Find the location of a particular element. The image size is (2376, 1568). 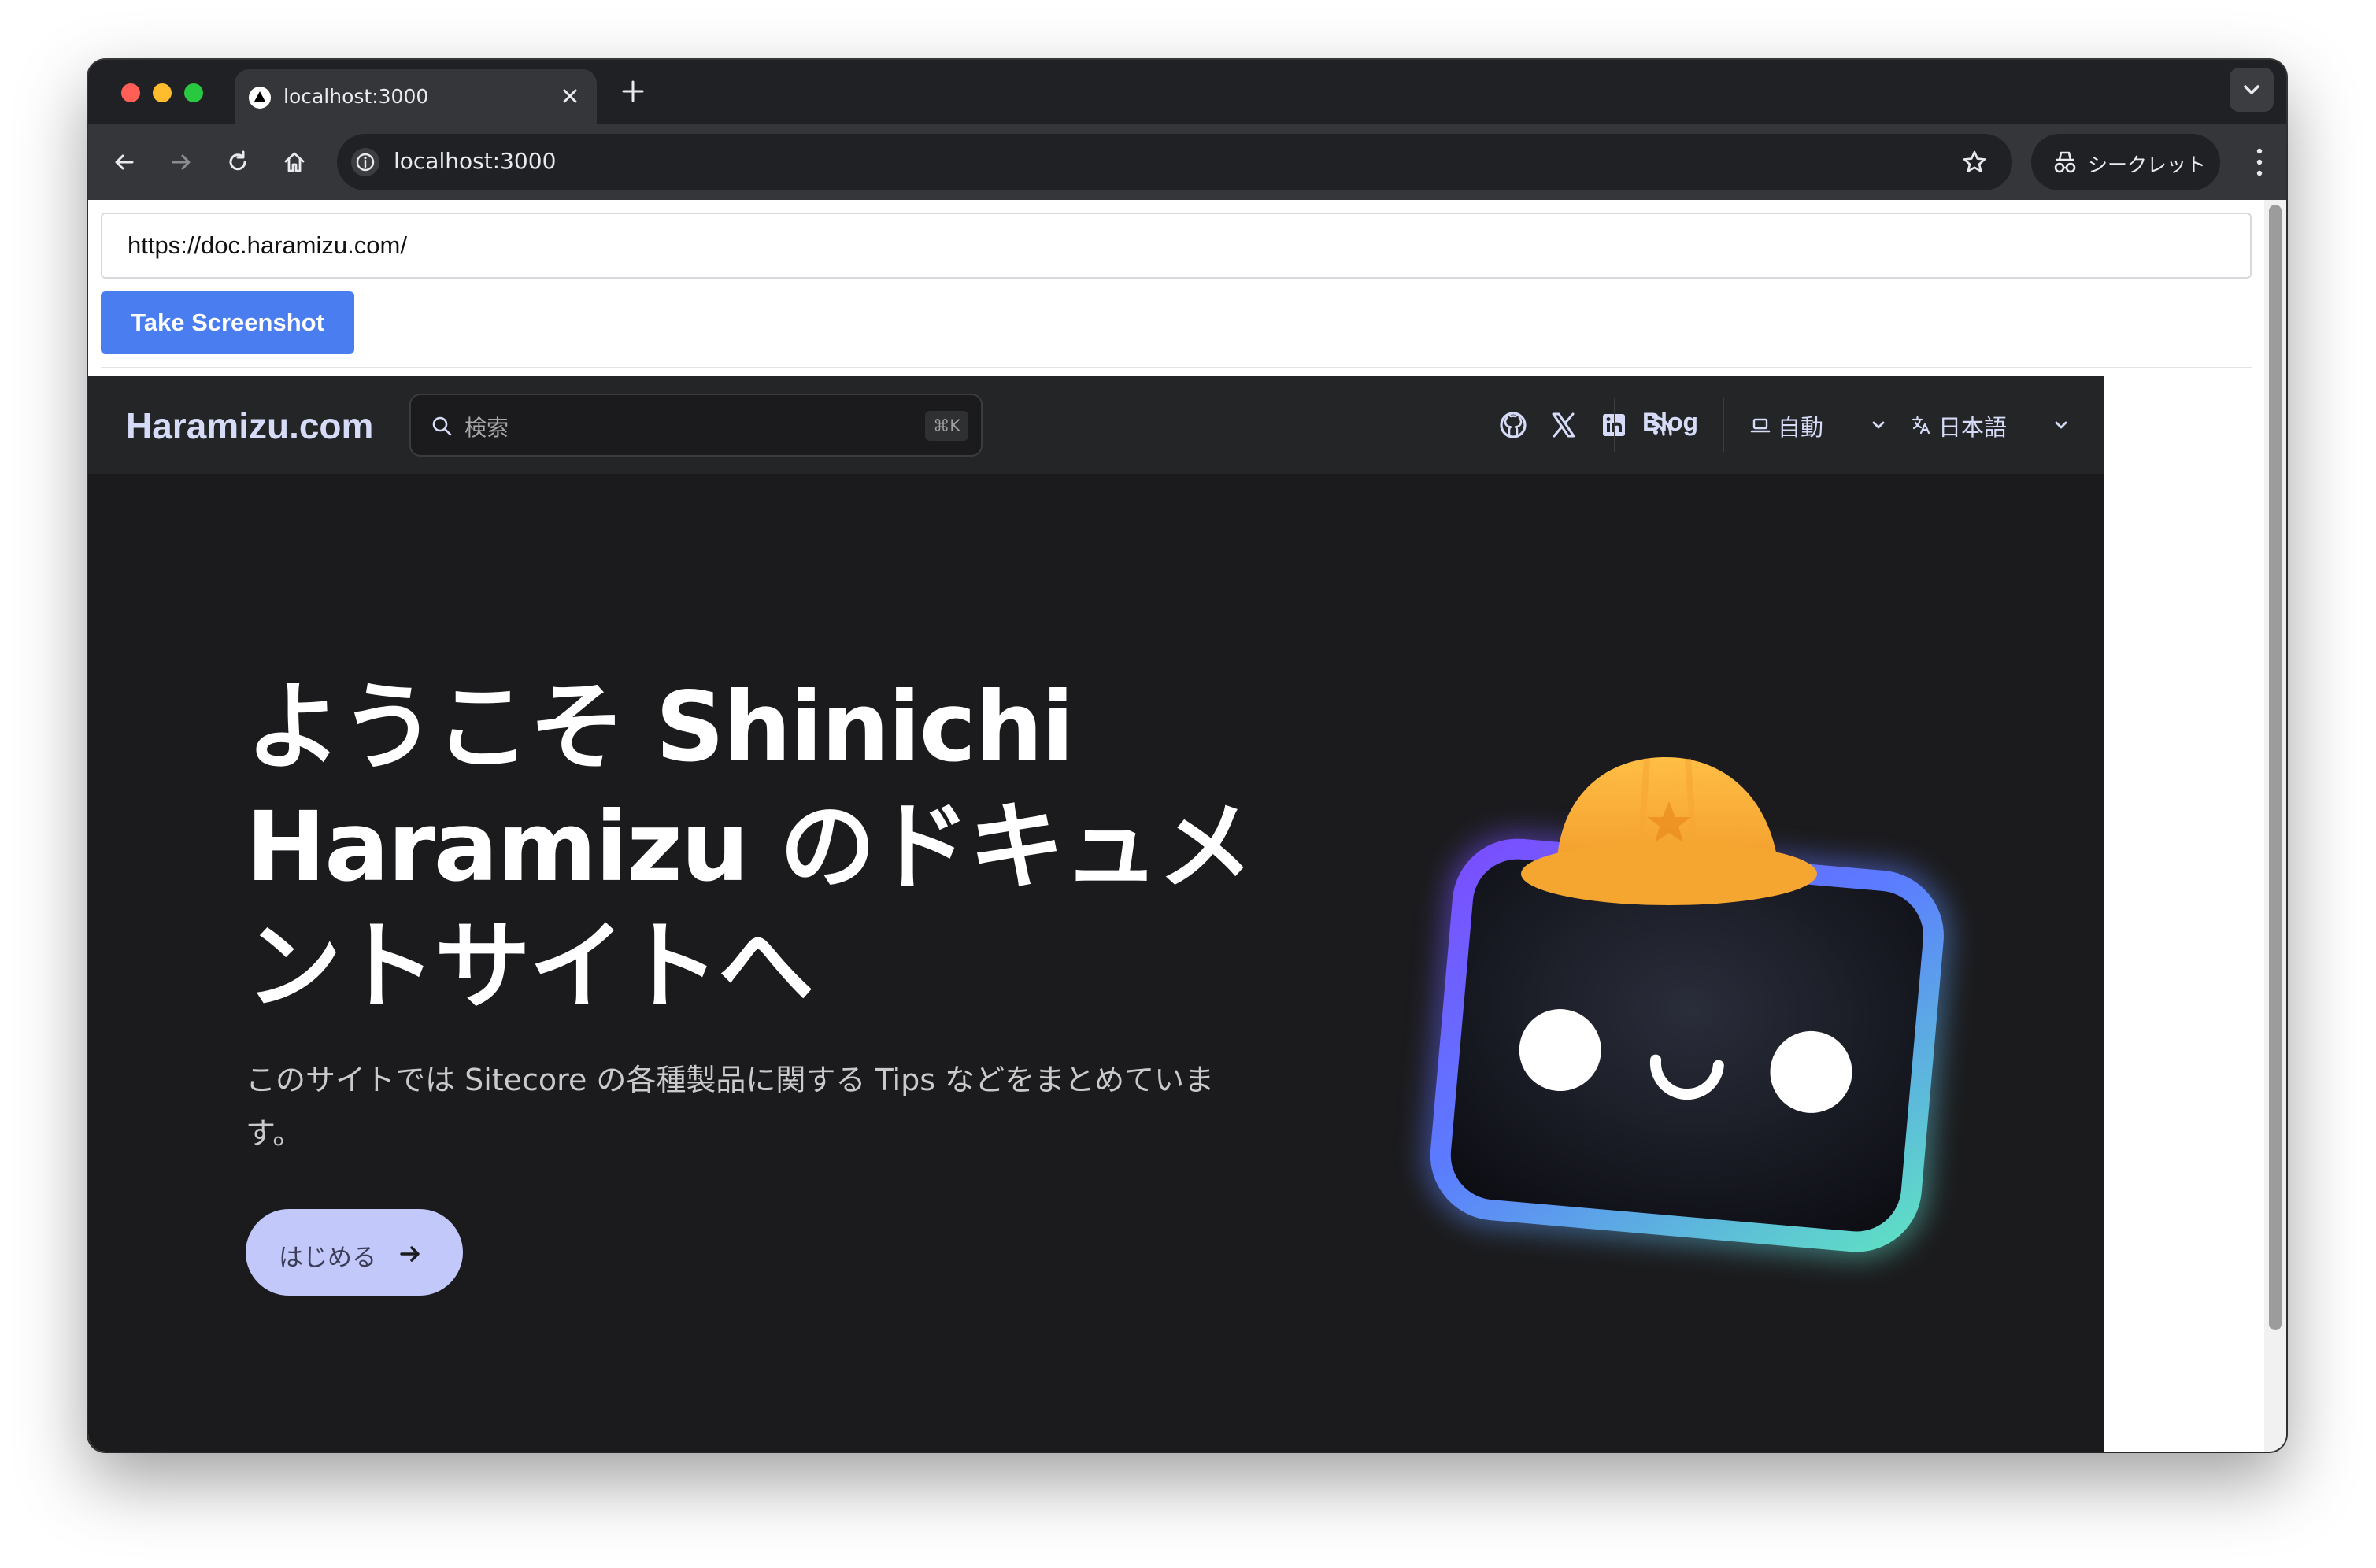

tab-search-button is located at coordinates (2252, 90).